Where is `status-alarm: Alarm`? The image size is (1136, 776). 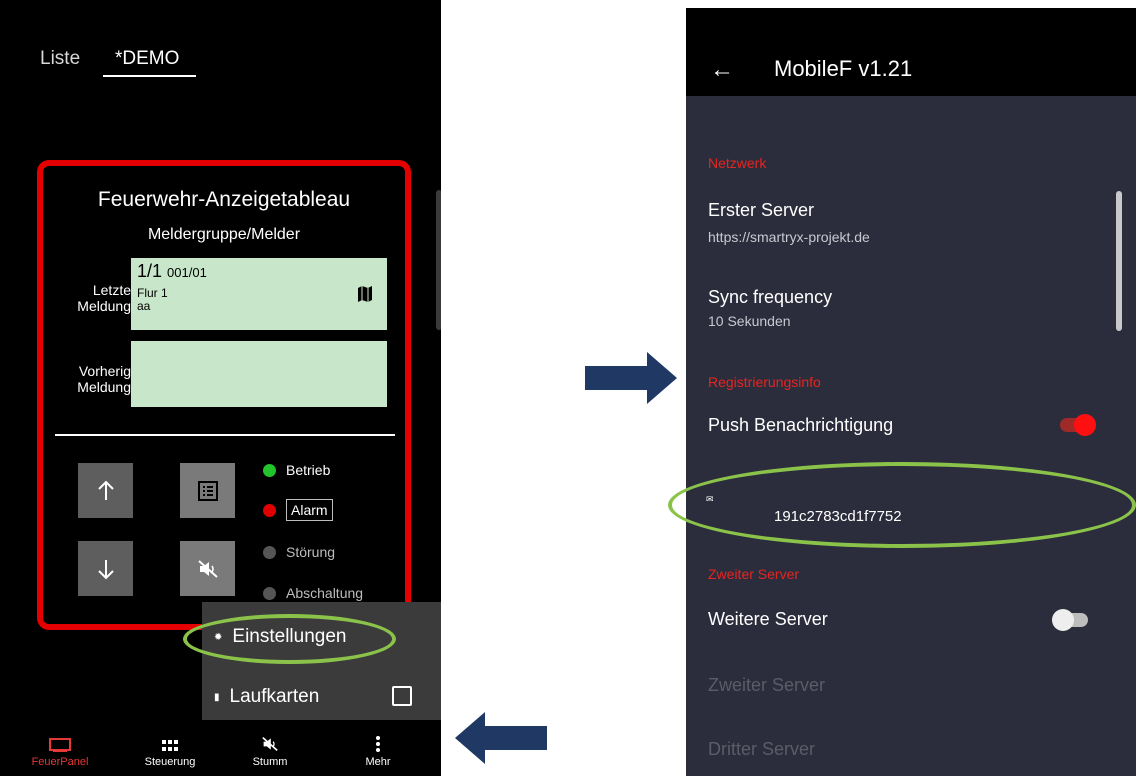 status-alarm: Alarm is located at coordinates (298, 510).